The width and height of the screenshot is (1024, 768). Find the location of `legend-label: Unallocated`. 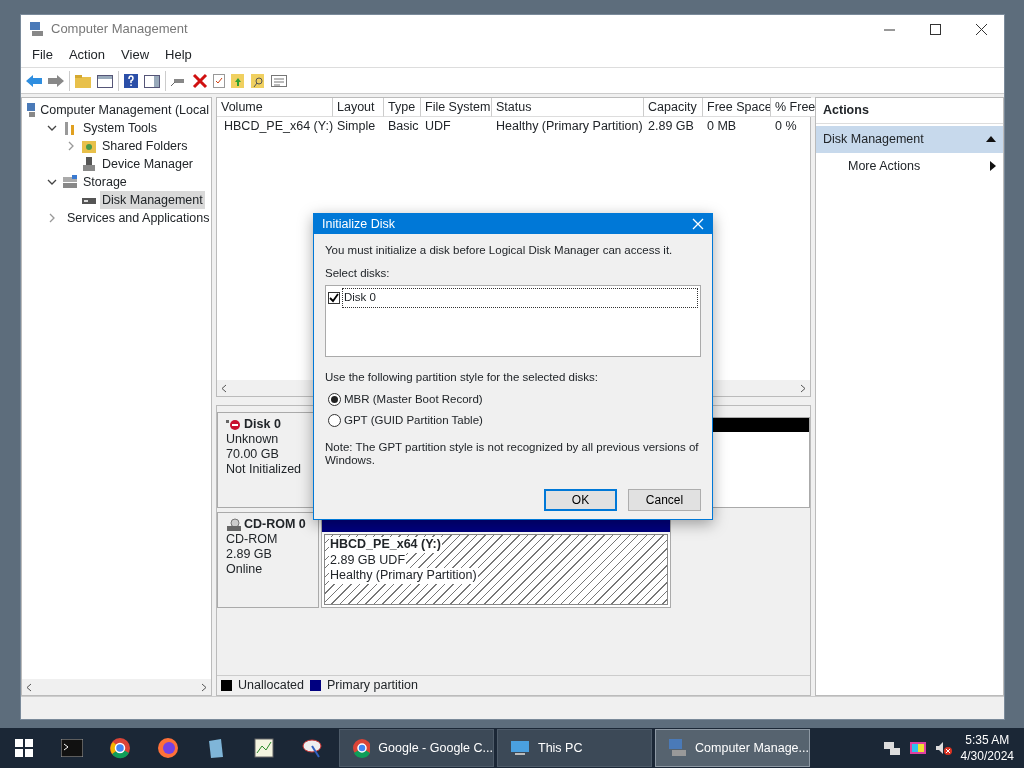

legend-label: Unallocated is located at coordinates (271, 686).